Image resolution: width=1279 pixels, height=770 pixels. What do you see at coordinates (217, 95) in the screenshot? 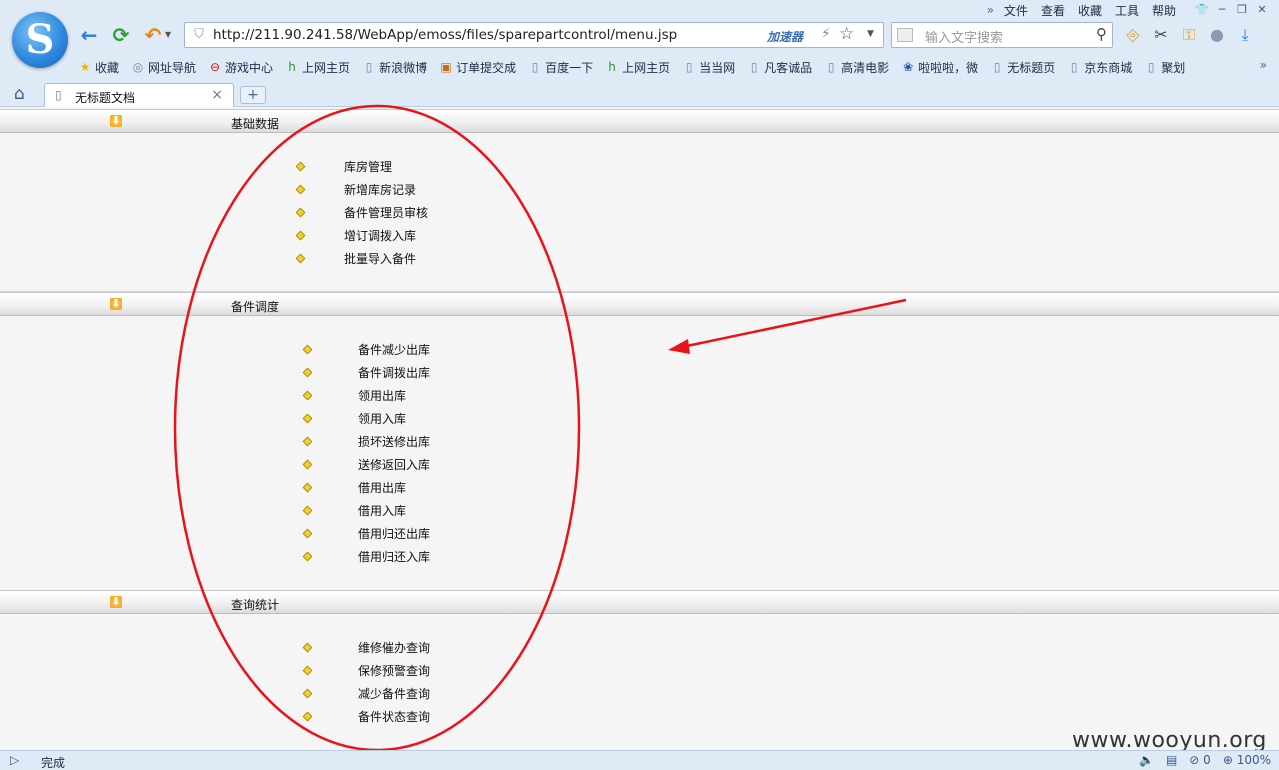
I see `tab-close-icon: ×` at bounding box center [217, 95].